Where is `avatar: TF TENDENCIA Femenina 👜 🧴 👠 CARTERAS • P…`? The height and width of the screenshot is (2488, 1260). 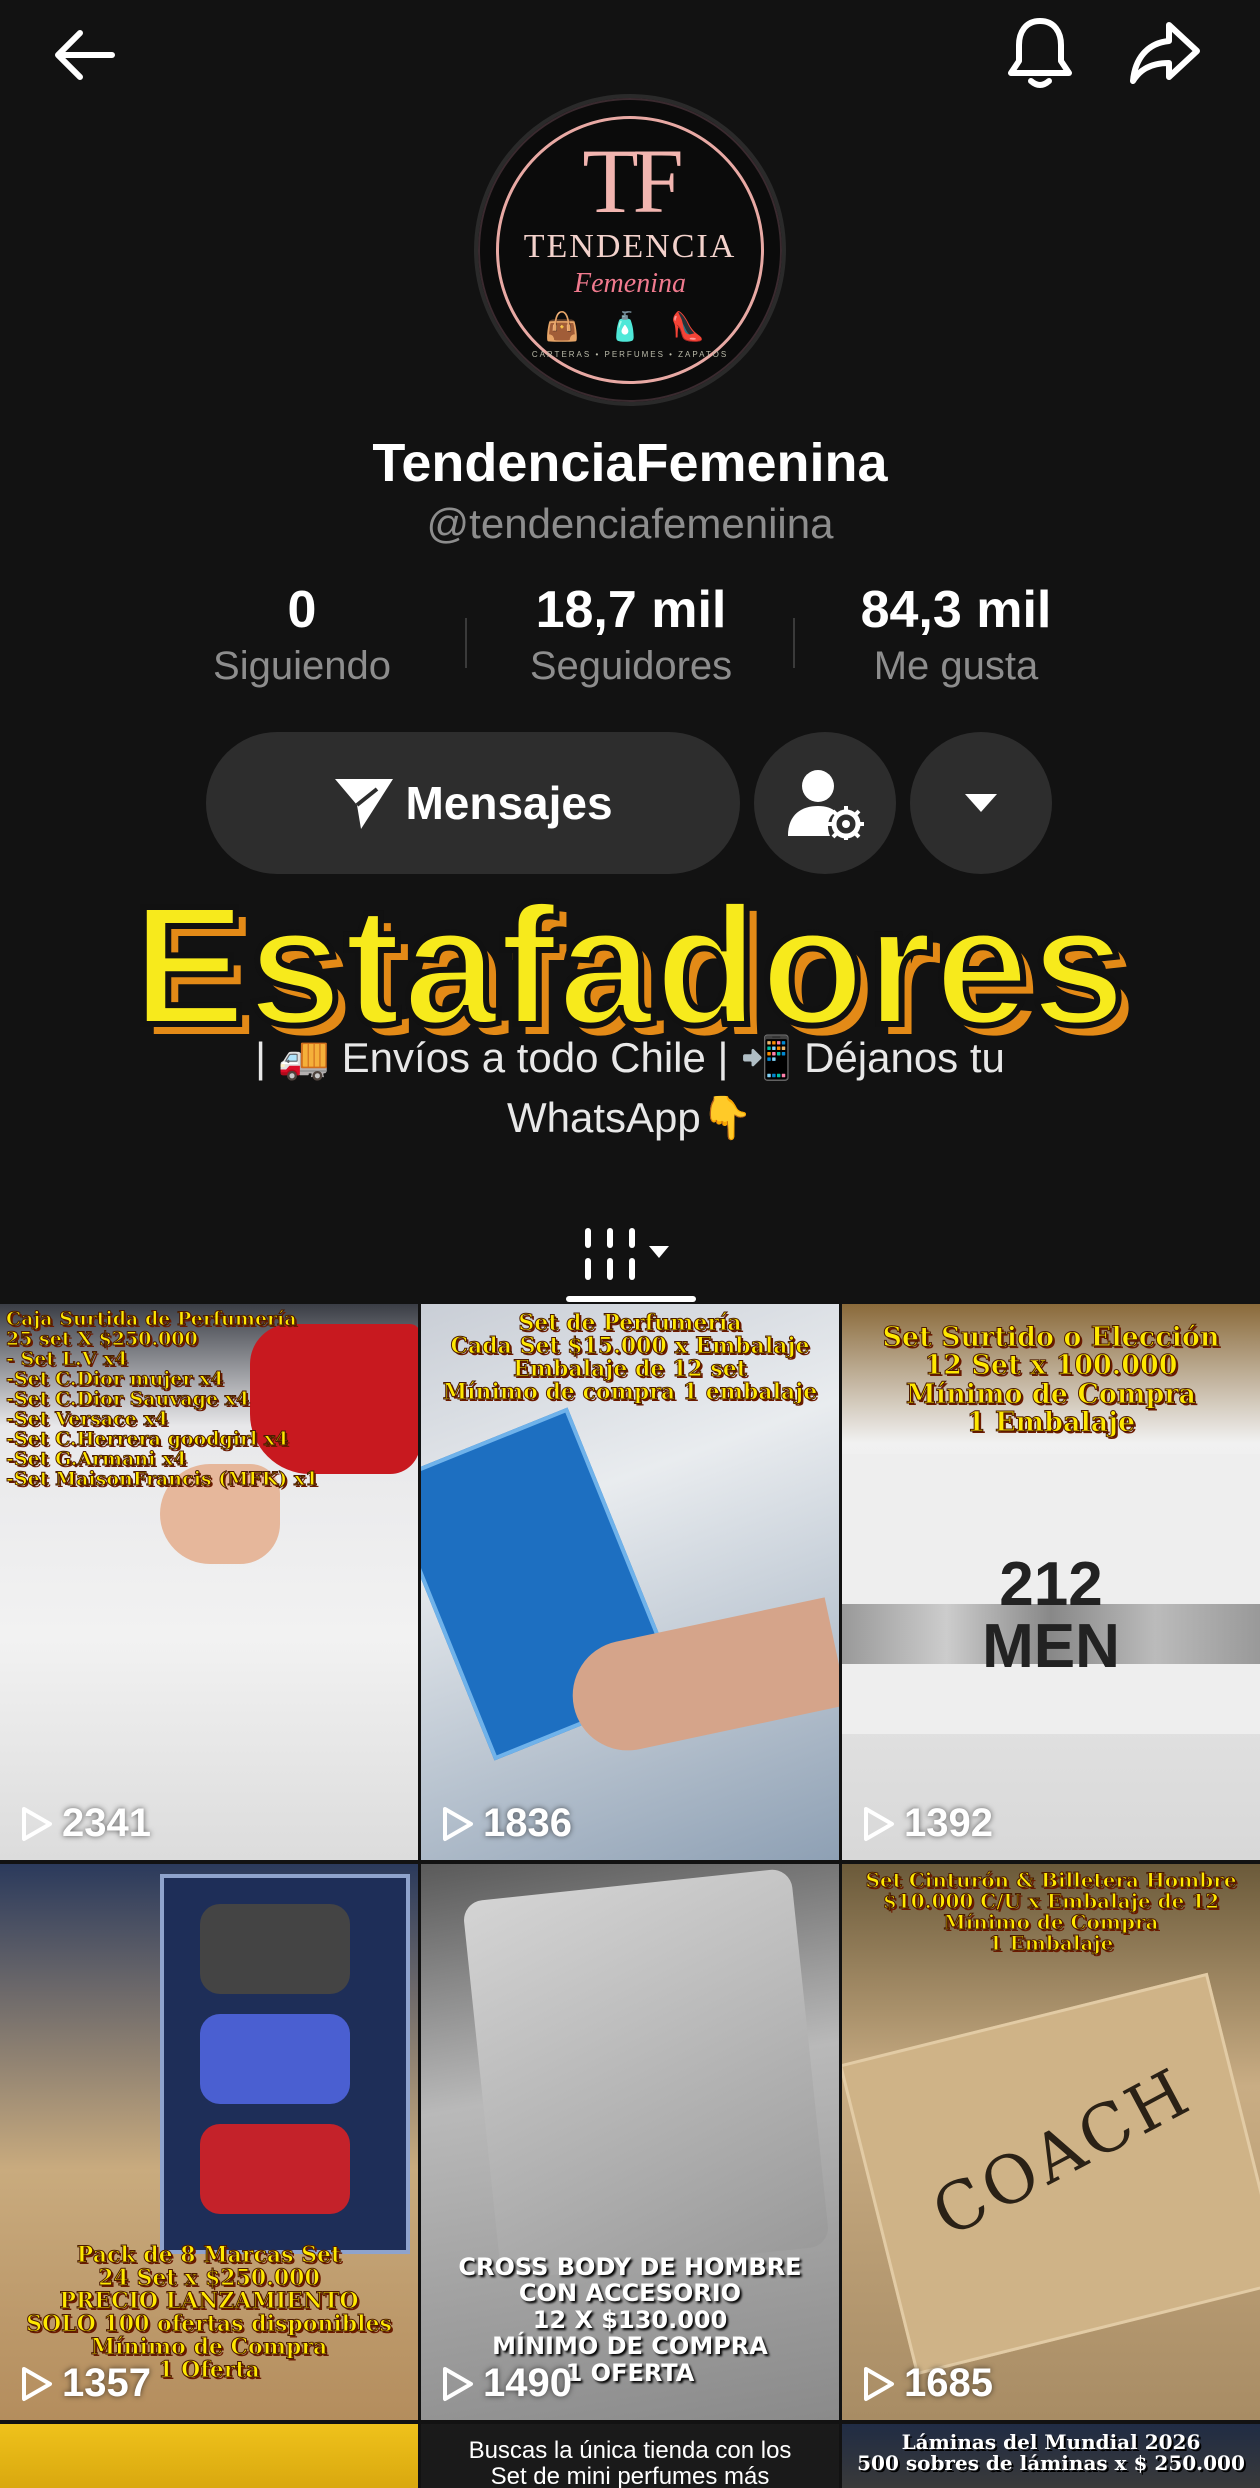
avatar: TF TENDENCIA Femenina 👜 🧴 👠 CARTERAS • P… is located at coordinates (630, 250).